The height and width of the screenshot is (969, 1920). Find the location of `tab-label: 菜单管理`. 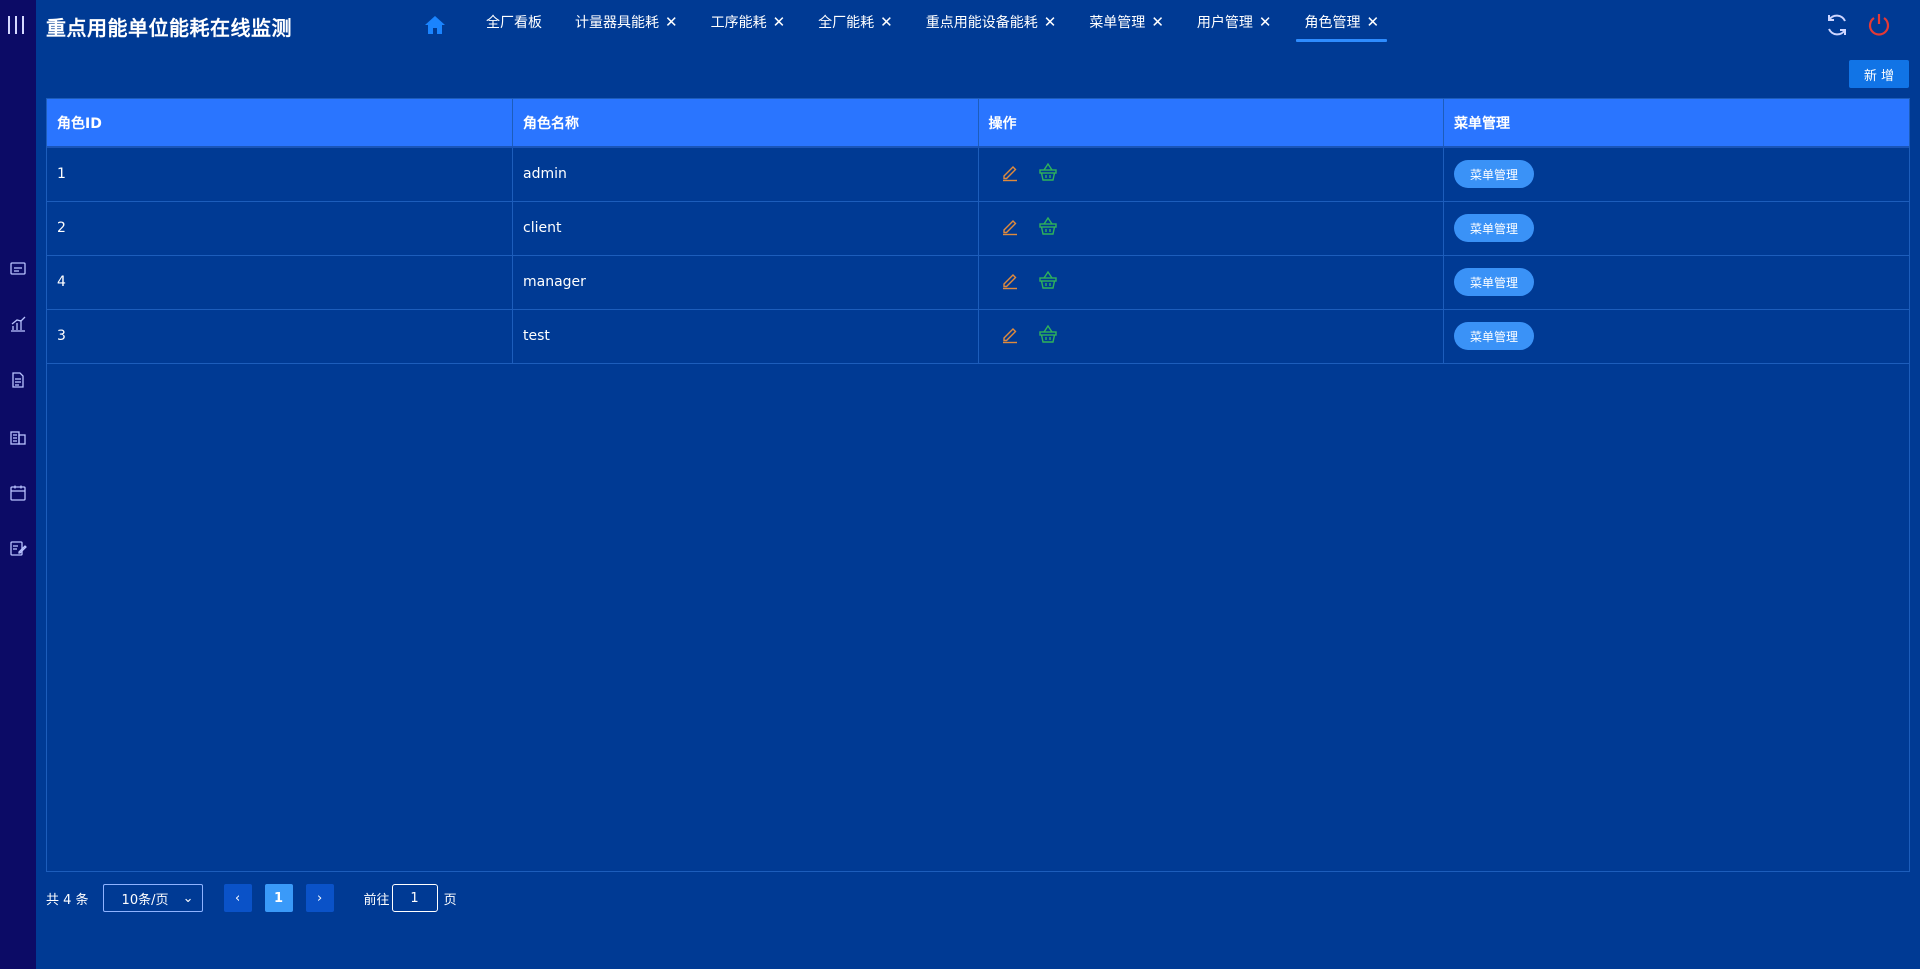

tab-label: 菜单管理 is located at coordinates (1117, 23).